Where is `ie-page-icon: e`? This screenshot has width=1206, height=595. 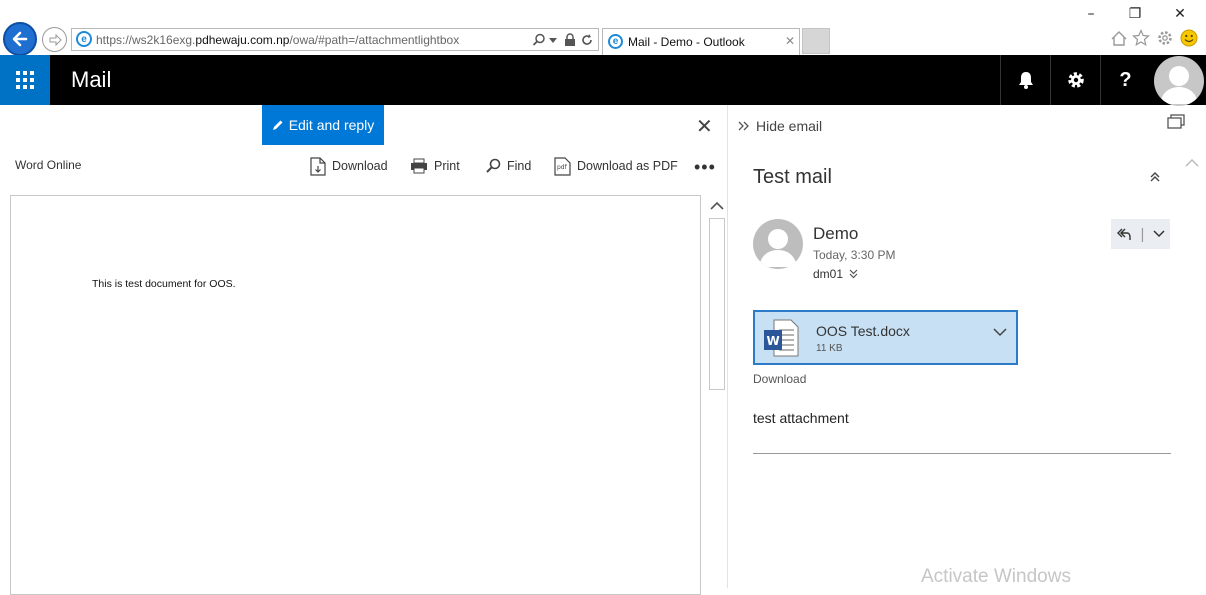
ie-page-icon: e is located at coordinates (84, 39).